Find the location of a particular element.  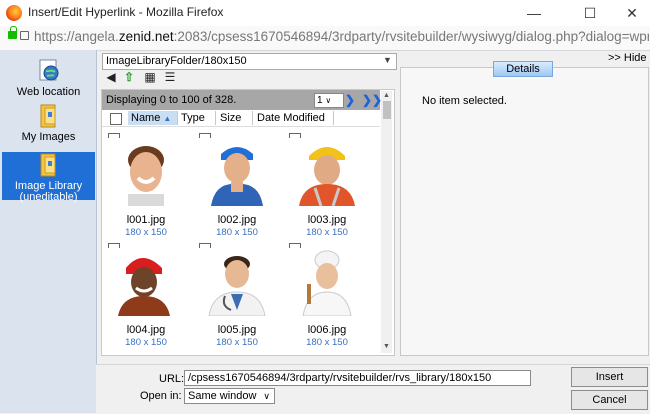

close-window-button: ✕ is located at coordinates (629, 13).